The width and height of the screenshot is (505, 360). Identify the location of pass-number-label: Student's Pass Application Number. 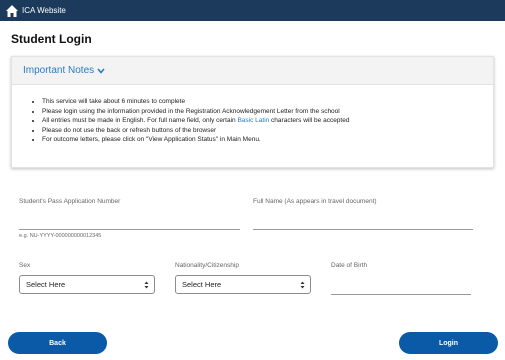
(70, 201).